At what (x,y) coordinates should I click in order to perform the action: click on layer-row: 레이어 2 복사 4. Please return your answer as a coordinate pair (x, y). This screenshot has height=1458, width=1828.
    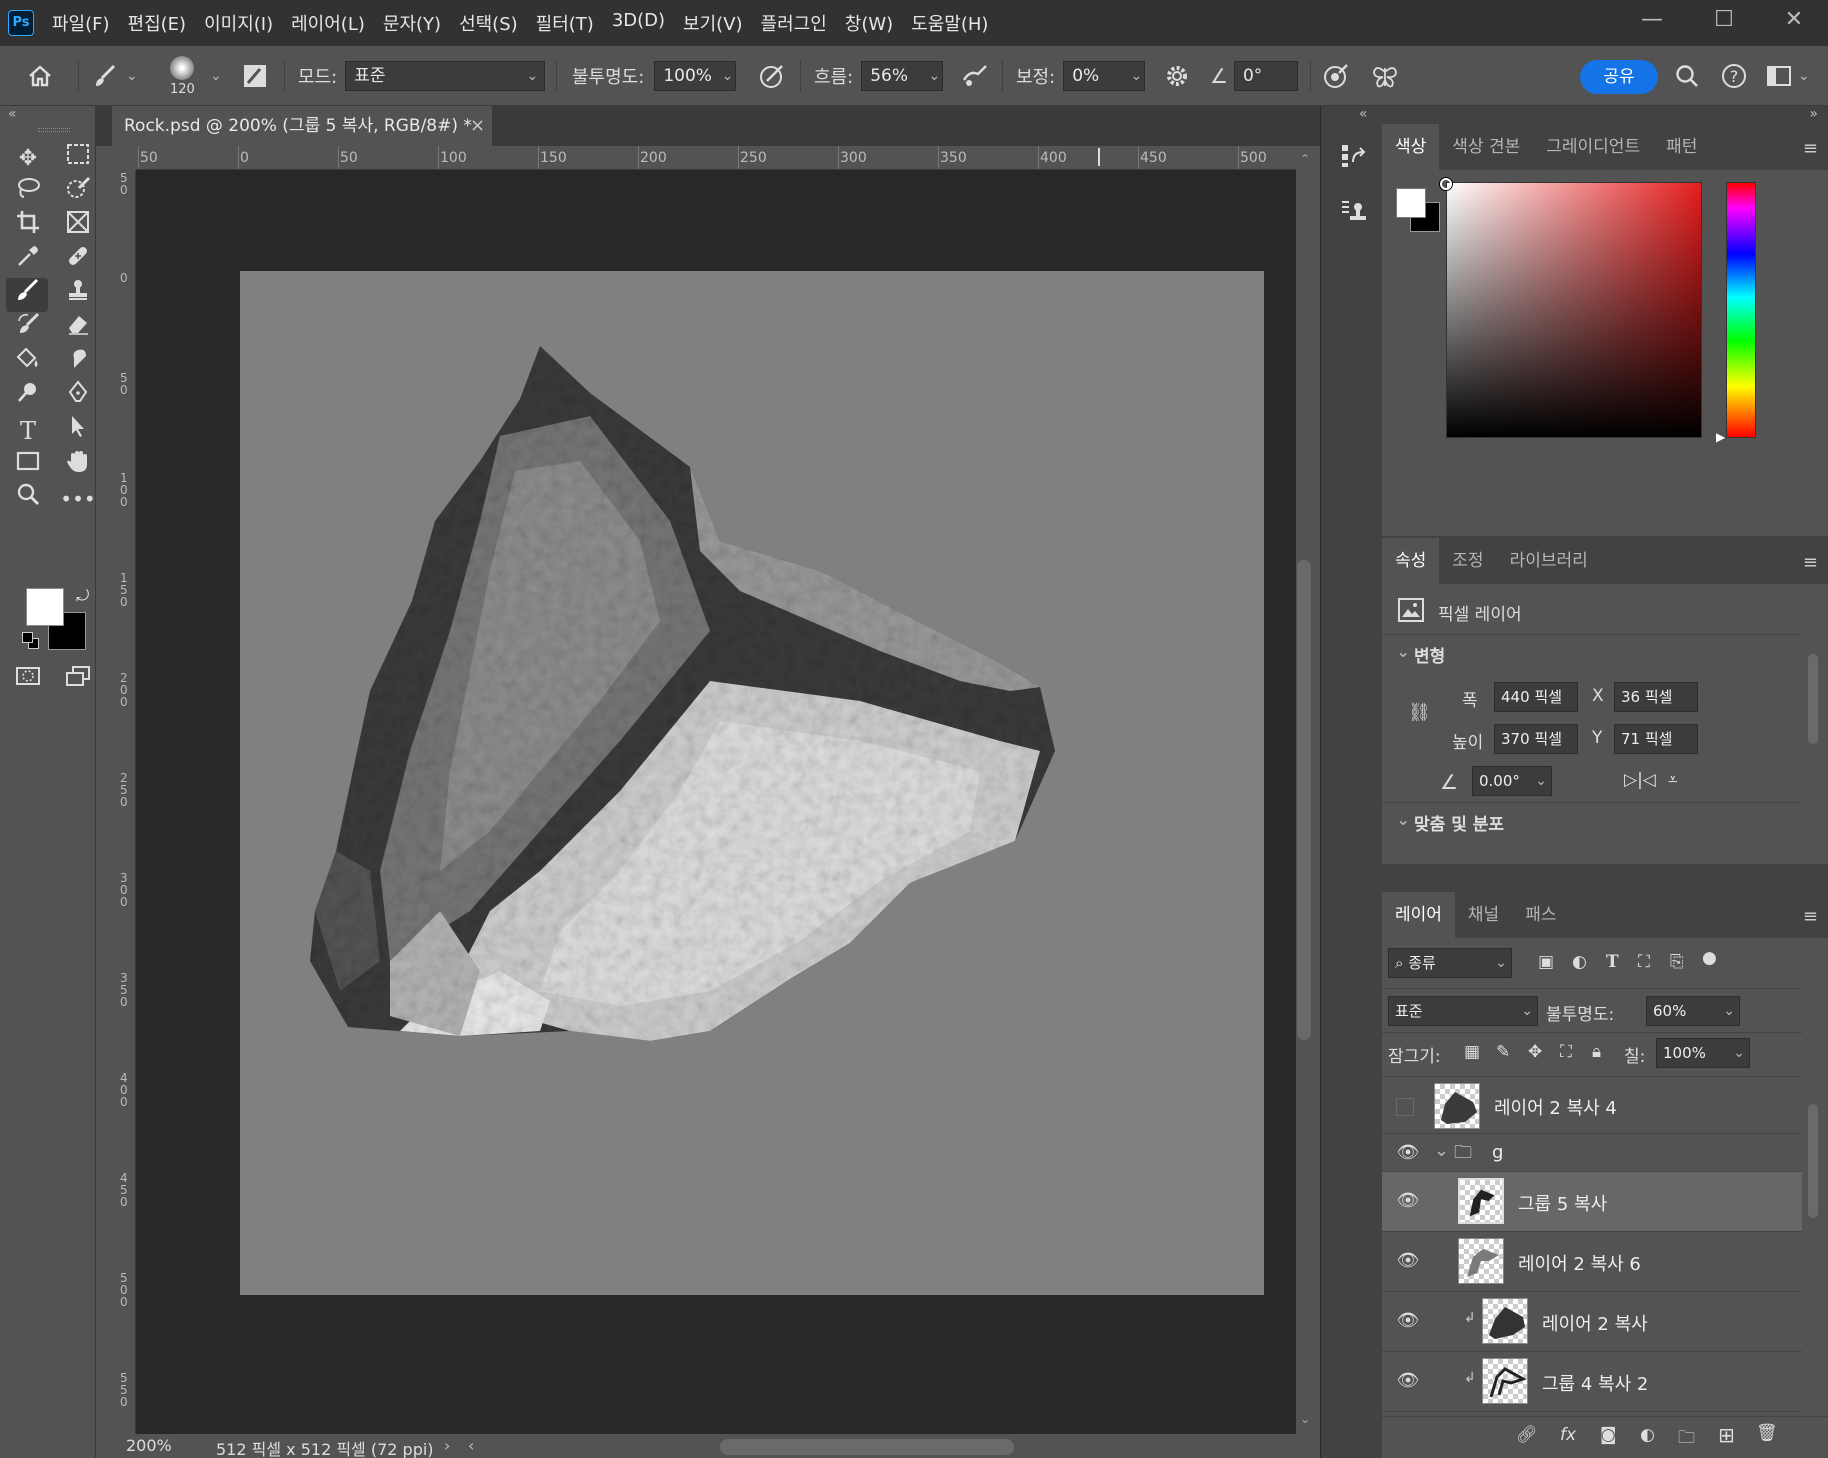
    Looking at the image, I should click on (1592, 1106).